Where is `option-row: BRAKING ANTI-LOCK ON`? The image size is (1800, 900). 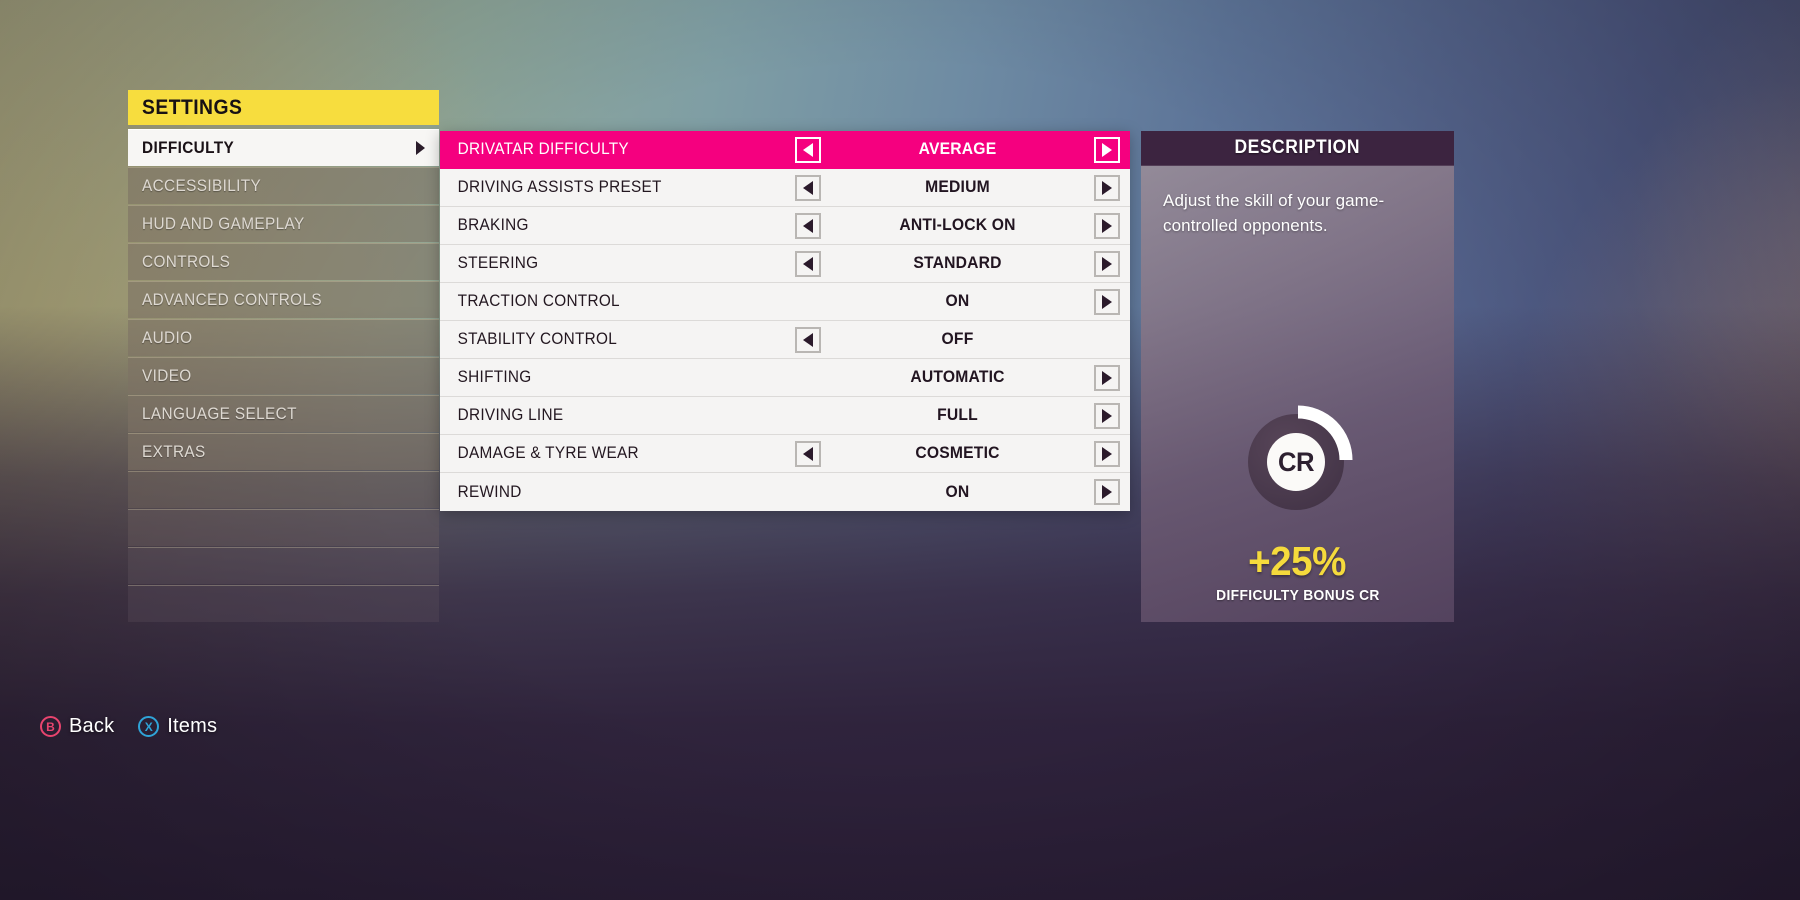
option-row: BRAKING ANTI-LOCK ON is located at coordinates (785, 226).